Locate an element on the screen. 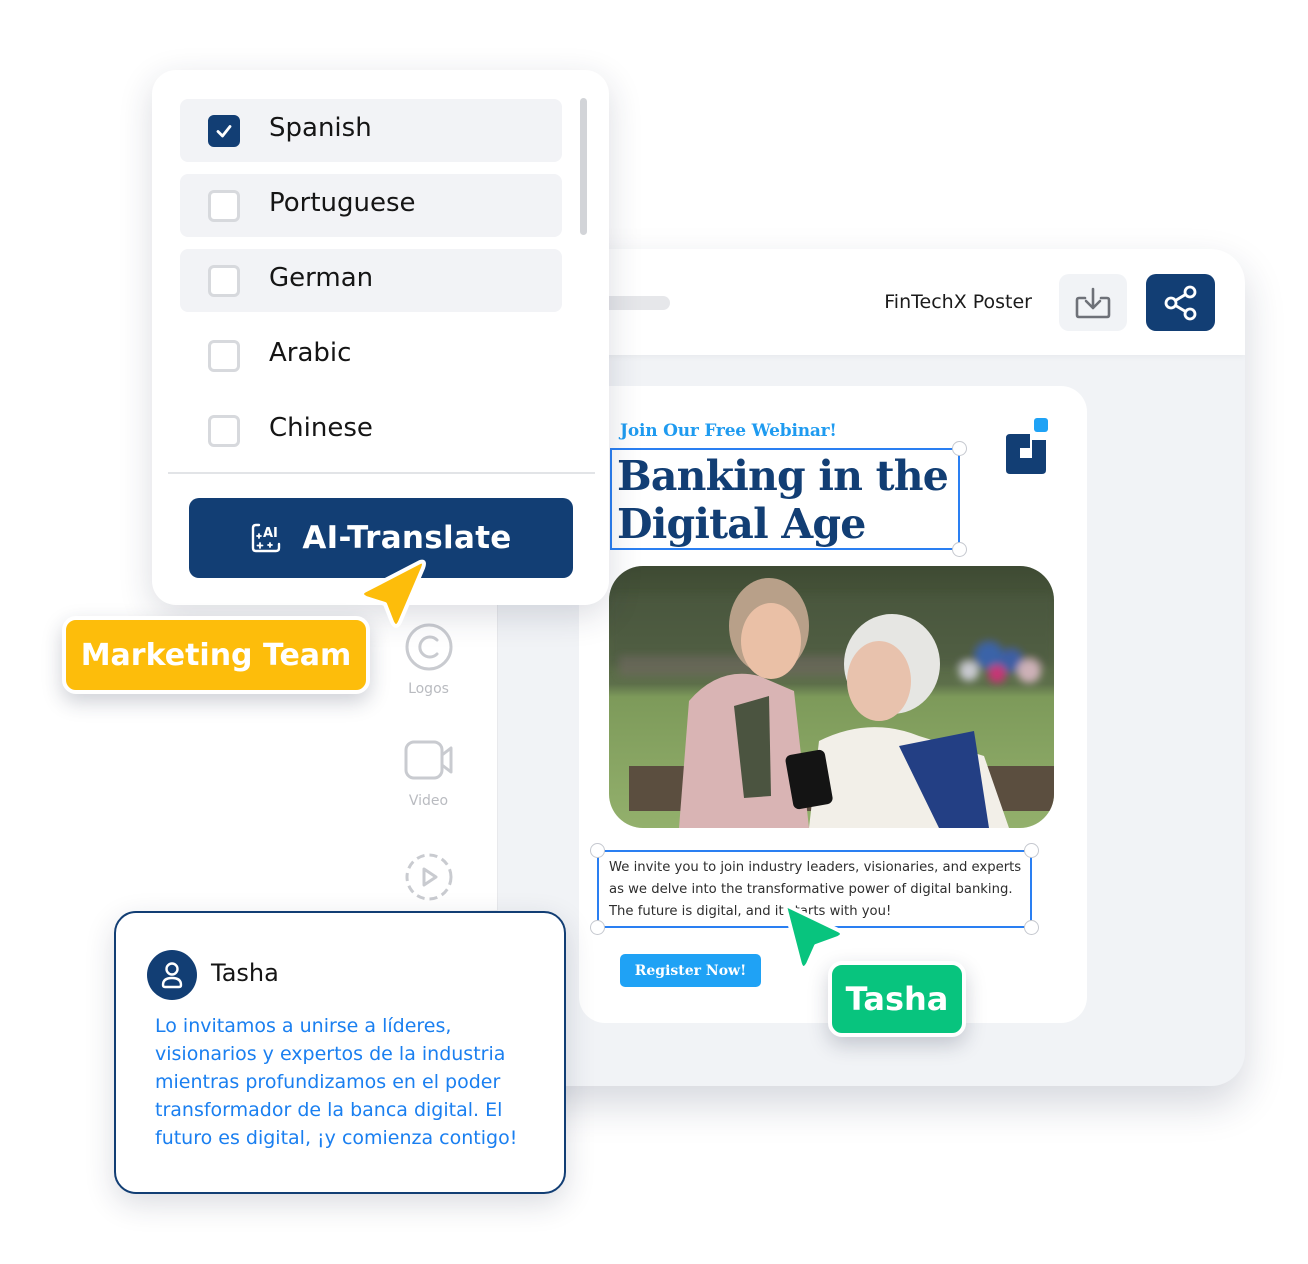  tool-video: Video is located at coordinates (428, 773).